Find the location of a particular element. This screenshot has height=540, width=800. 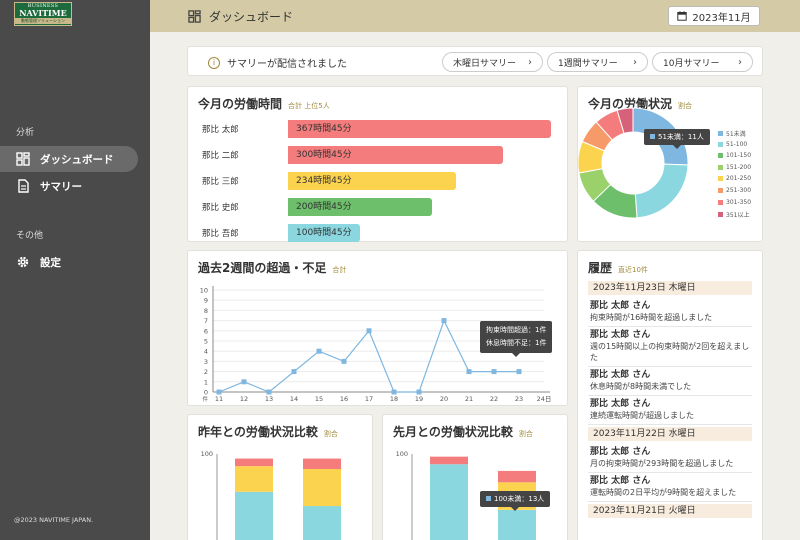

weekly-summary-label: 1週間サマリー is located at coordinates (588, 63).